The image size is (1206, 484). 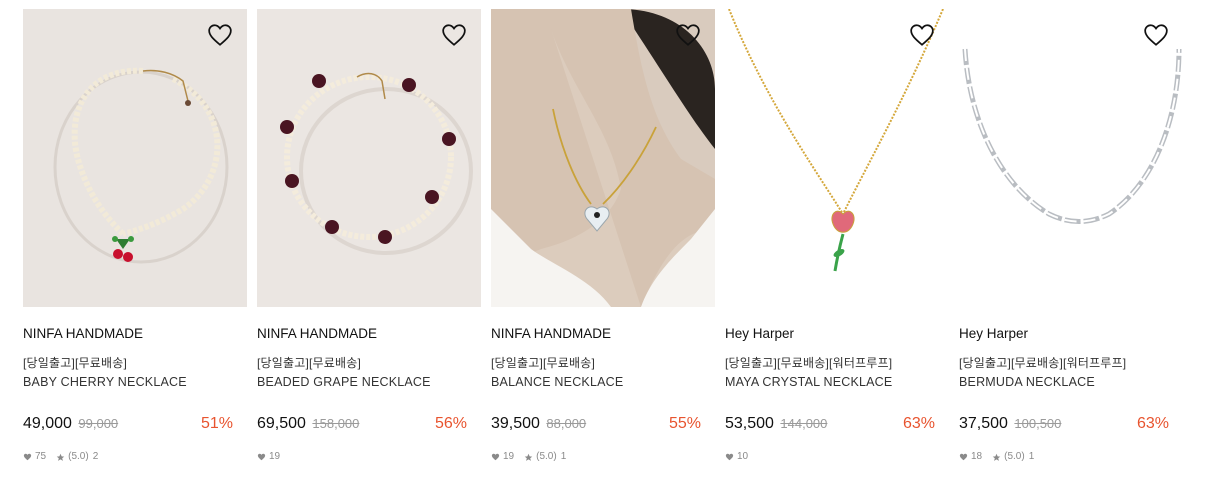 I want to click on product-name: BALANCE NECKLACE, so click(x=603, y=382).